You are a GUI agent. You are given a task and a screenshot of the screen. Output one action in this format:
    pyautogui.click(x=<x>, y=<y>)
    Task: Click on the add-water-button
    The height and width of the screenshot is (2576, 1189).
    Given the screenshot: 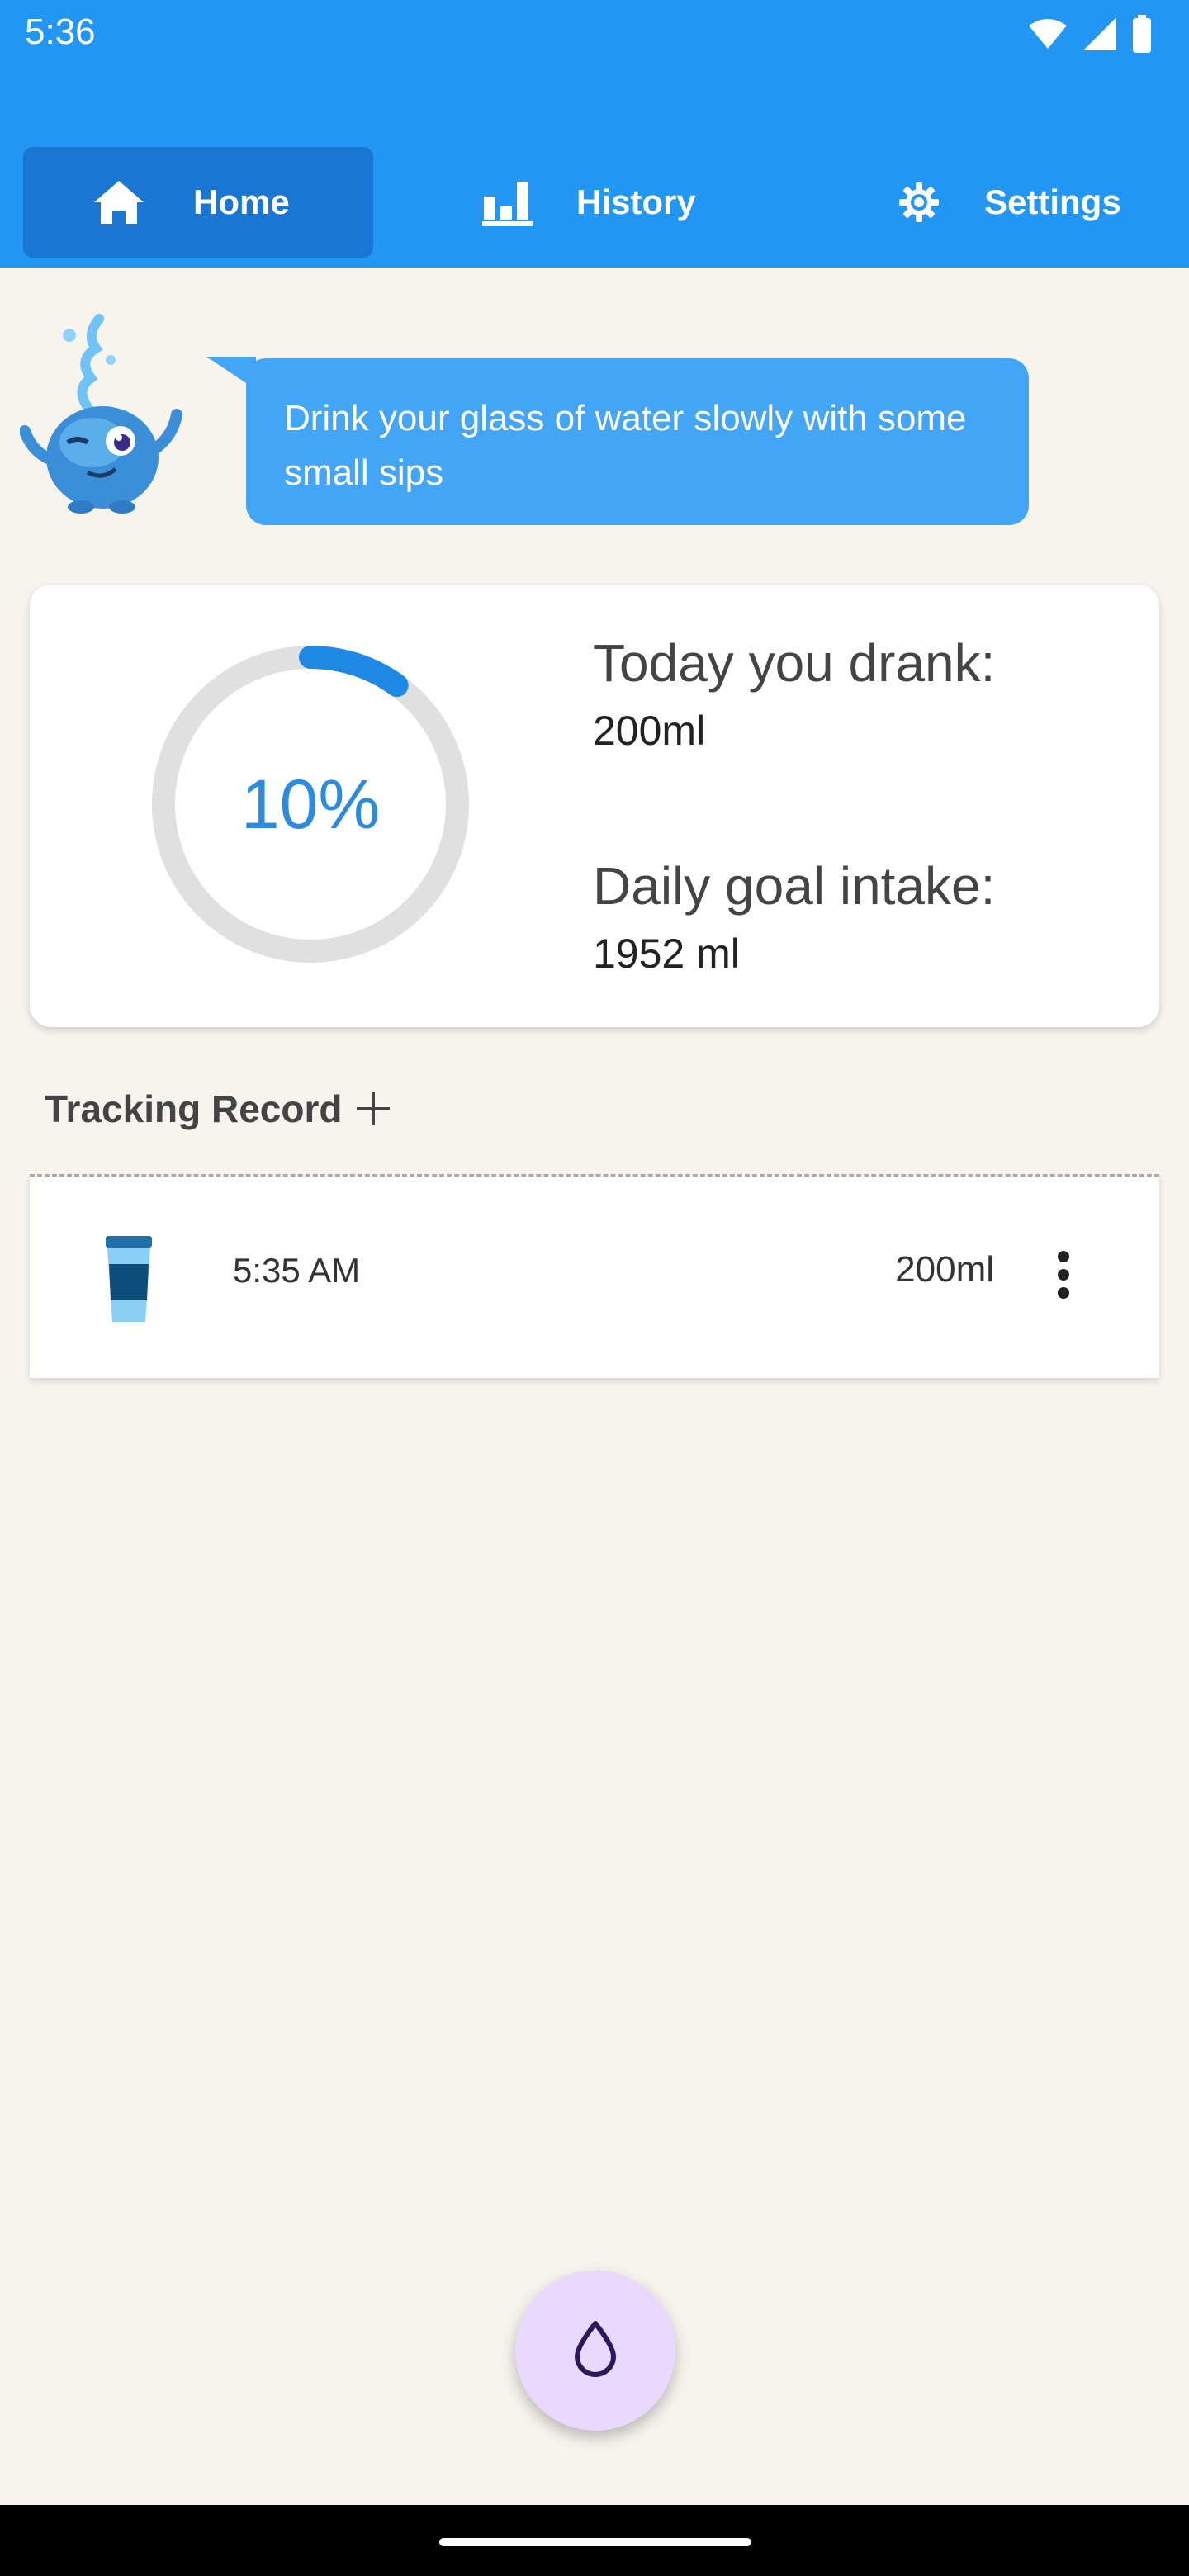 What is the action you would take?
    pyautogui.click(x=595, y=2351)
    